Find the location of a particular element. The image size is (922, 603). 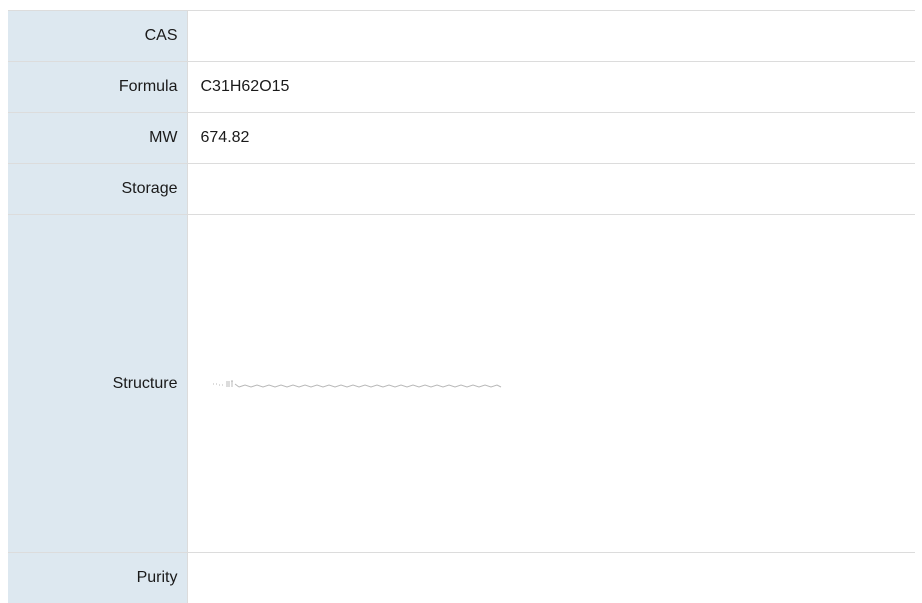

spec-row-cas: CAS is located at coordinates (461, 36).